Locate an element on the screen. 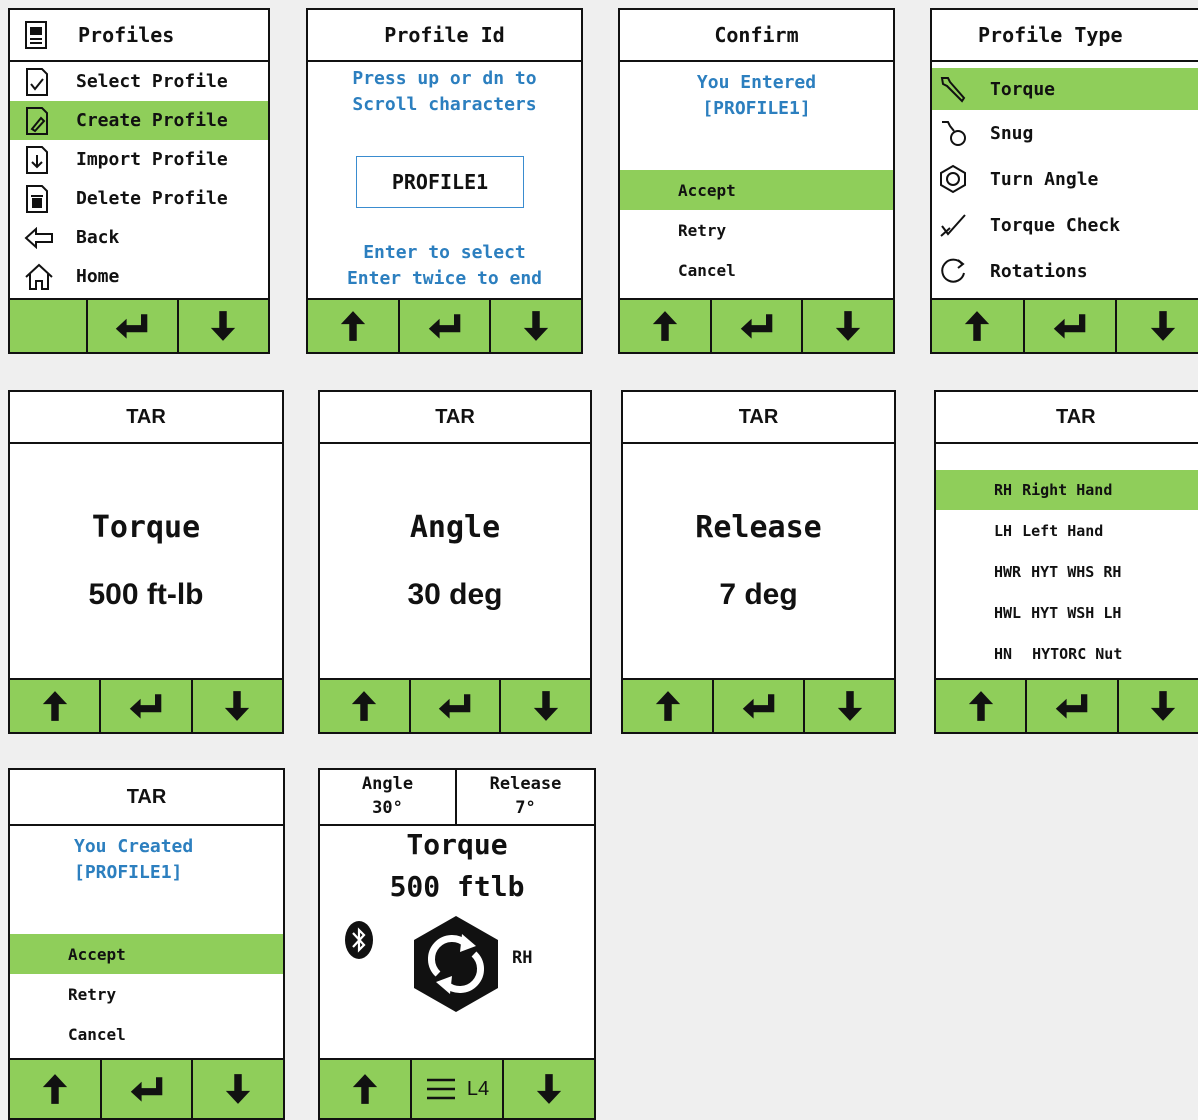  menu-button: L4 is located at coordinates (458, 1089).